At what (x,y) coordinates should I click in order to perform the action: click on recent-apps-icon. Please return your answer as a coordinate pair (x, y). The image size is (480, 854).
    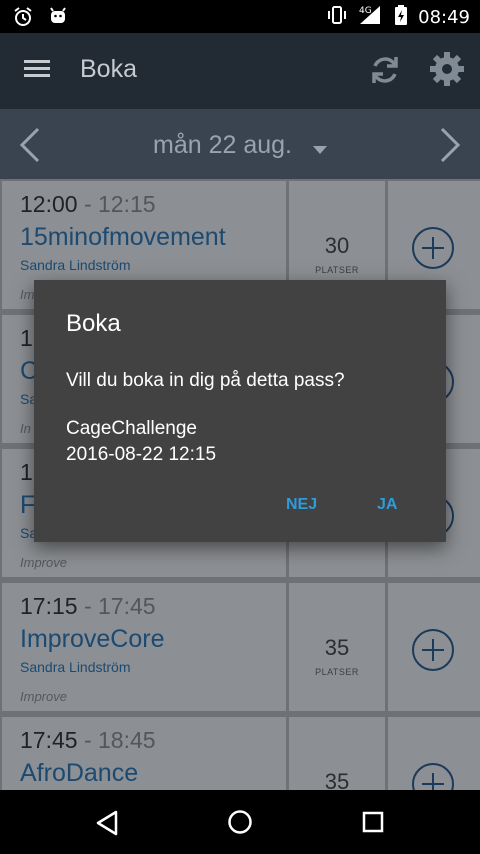
    Looking at the image, I should click on (373, 824).